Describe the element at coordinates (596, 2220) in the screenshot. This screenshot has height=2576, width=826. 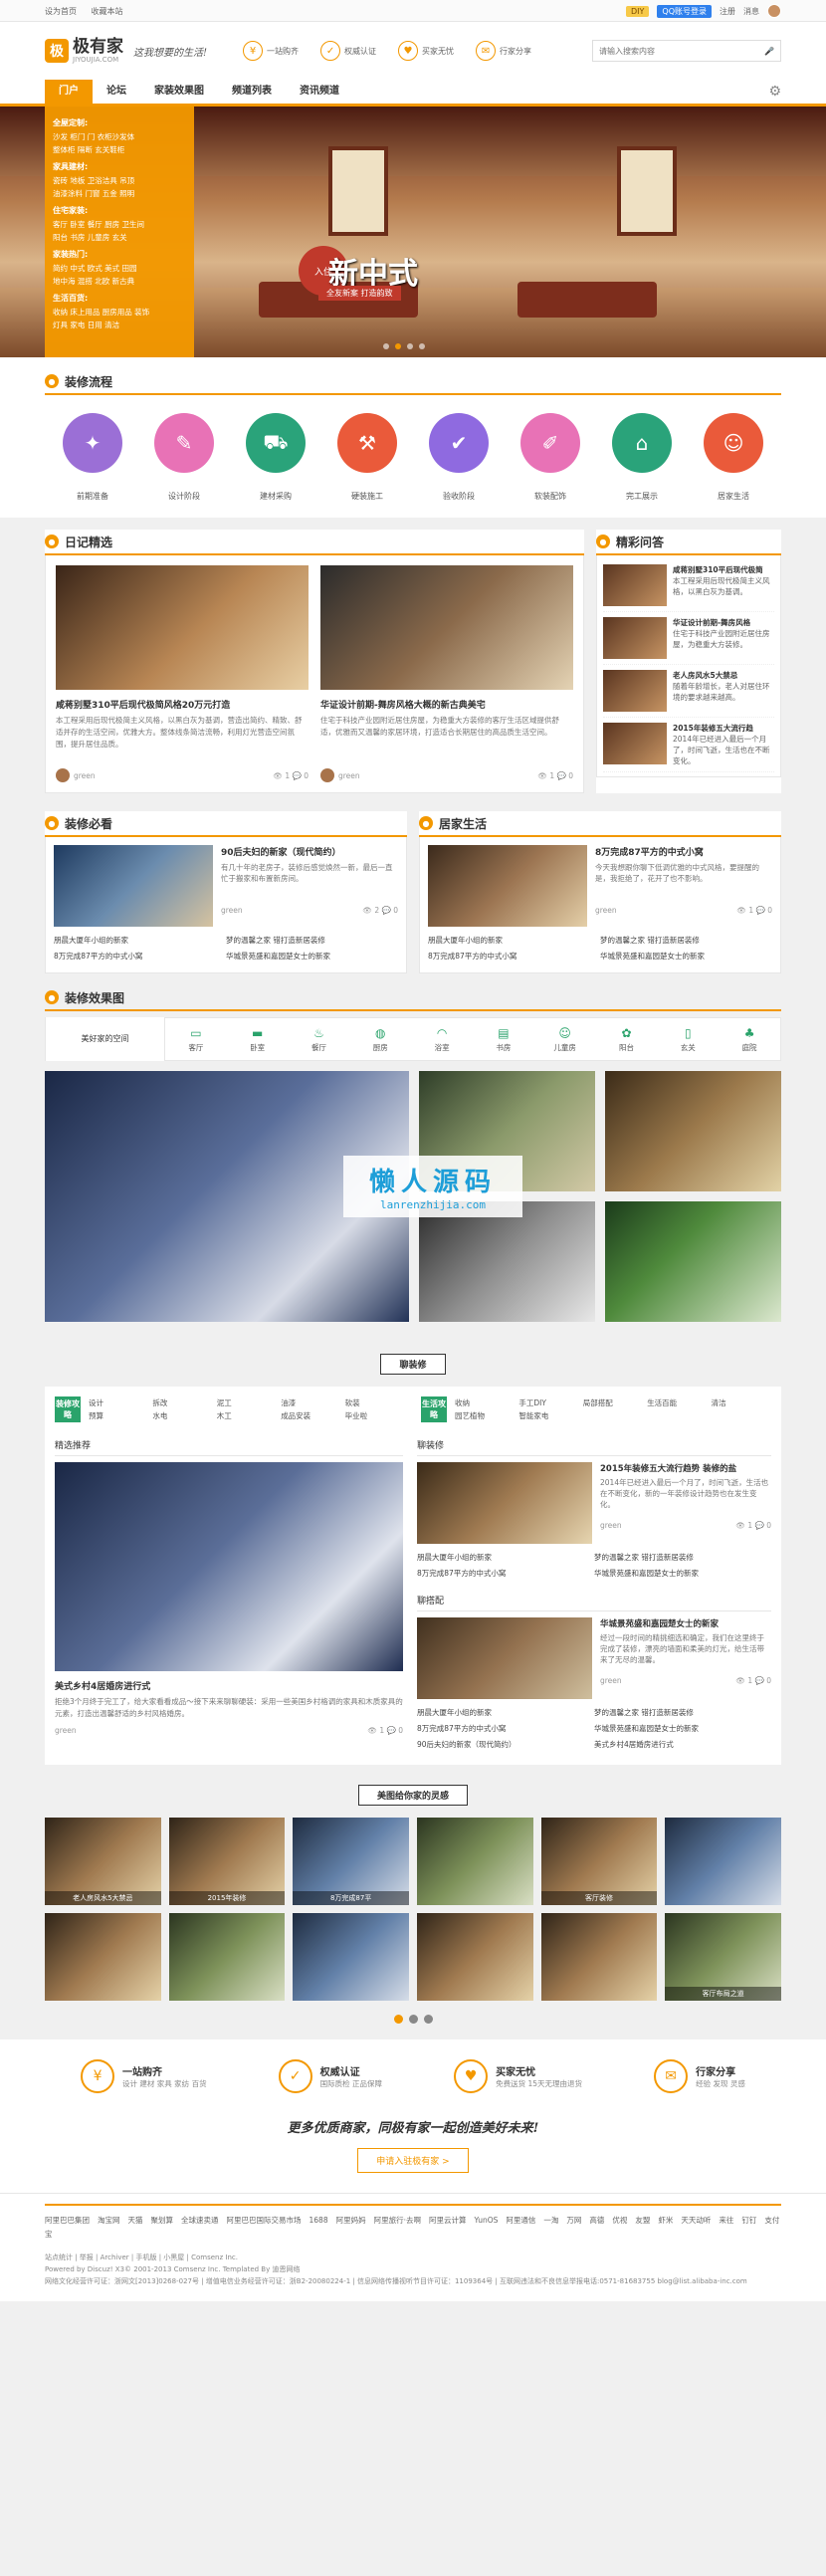
I see `friend-link: 高德` at that location.